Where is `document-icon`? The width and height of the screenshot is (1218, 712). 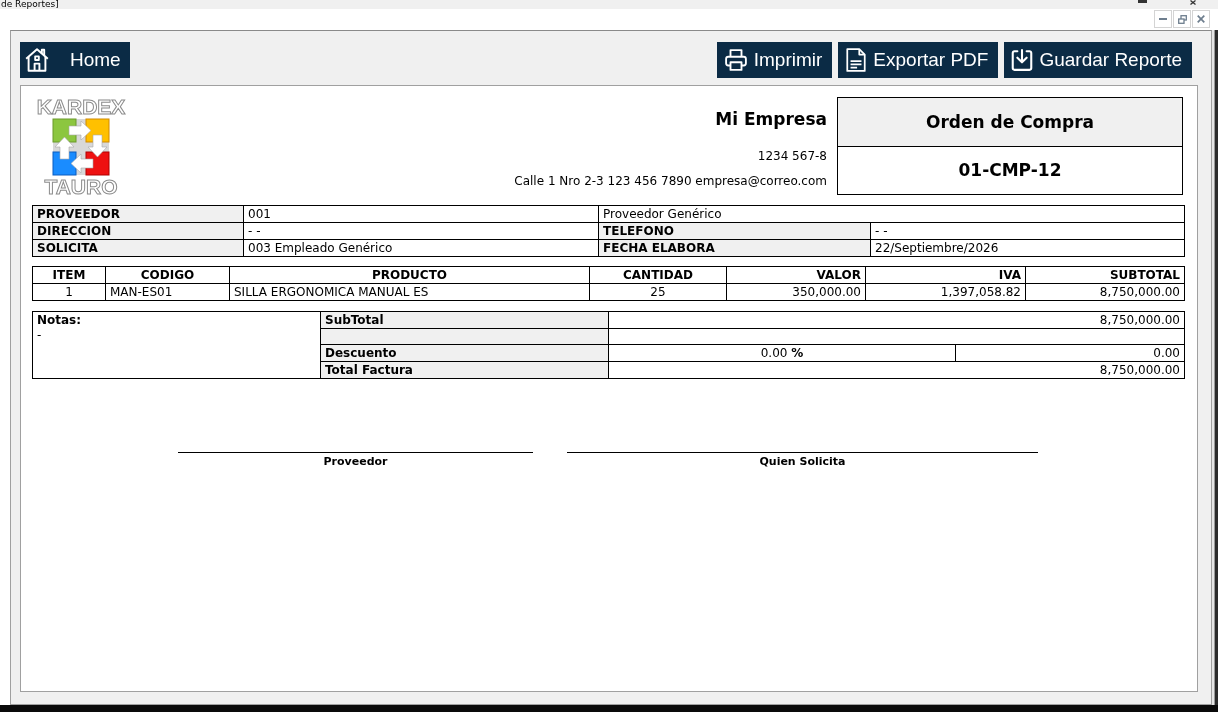
document-icon is located at coordinates (856, 60).